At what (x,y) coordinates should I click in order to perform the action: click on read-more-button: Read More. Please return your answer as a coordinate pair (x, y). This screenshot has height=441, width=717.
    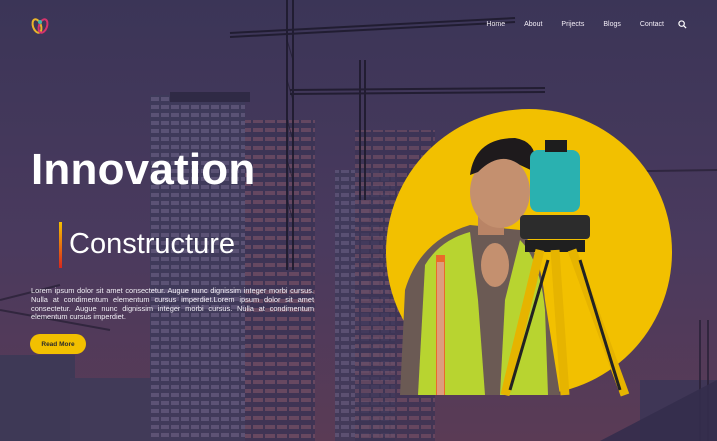
    Looking at the image, I should click on (58, 344).